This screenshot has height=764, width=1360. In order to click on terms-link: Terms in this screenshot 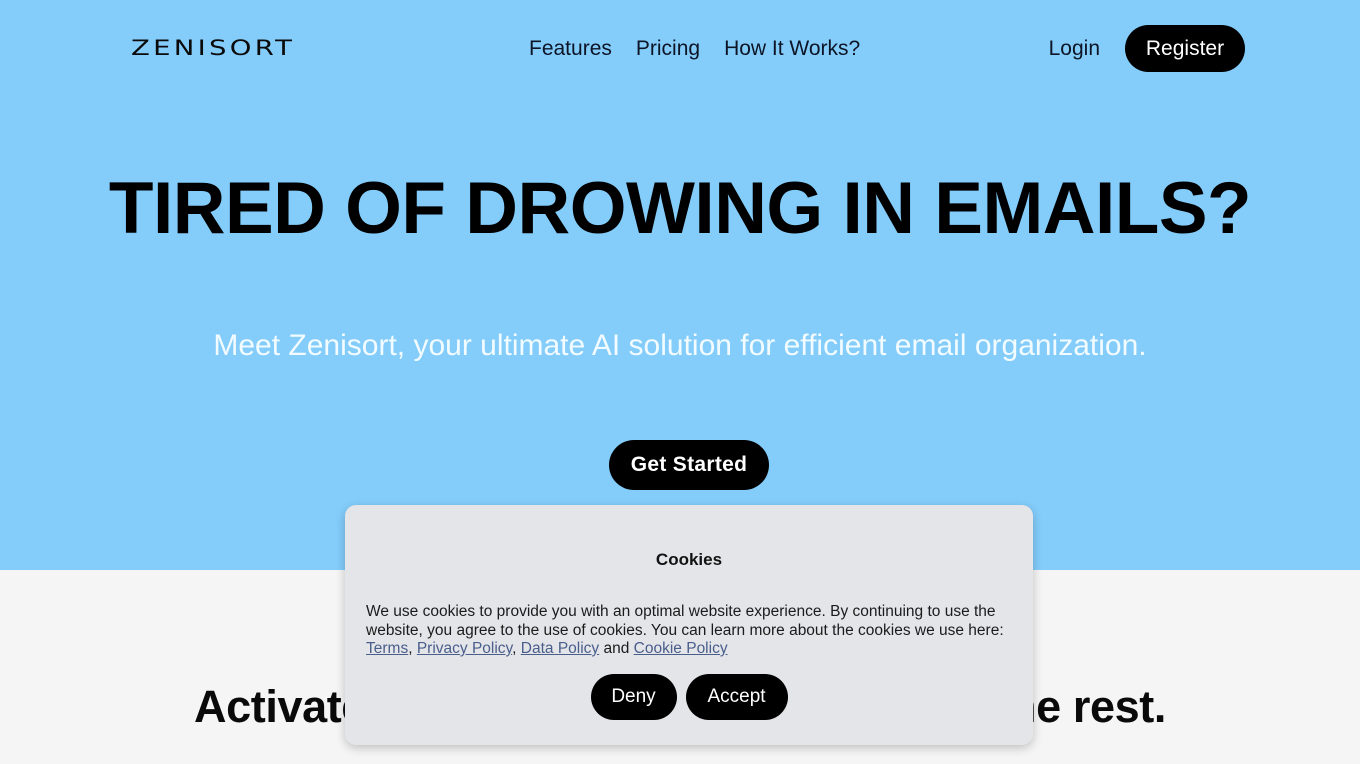, I will do `click(387, 648)`.